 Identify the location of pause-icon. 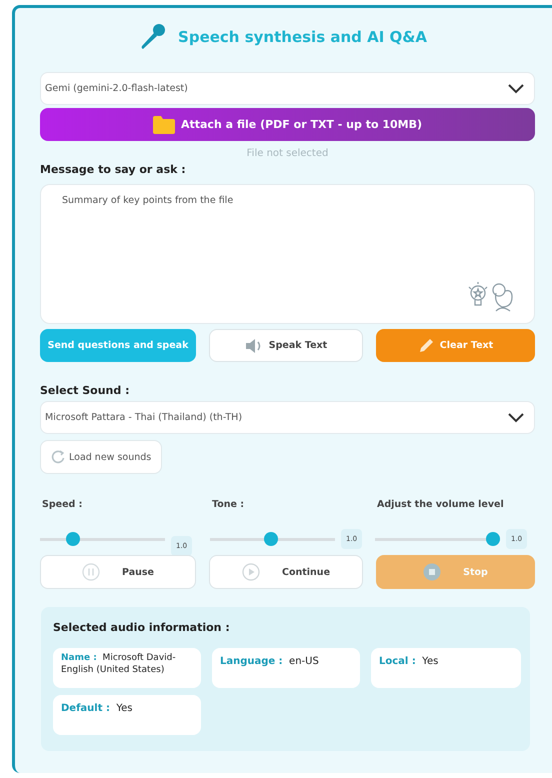
(91, 572).